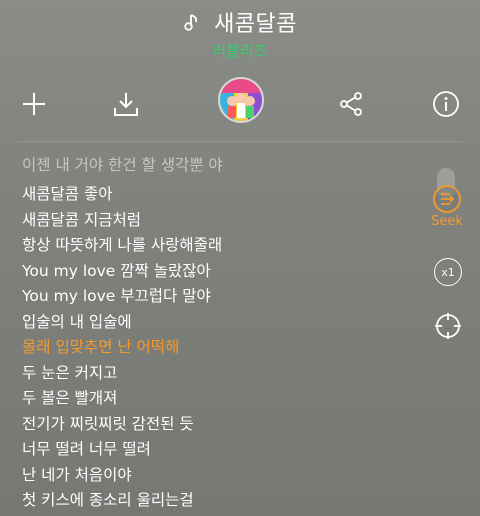  What do you see at coordinates (193, 22) in the screenshot?
I see `music-note-icon` at bounding box center [193, 22].